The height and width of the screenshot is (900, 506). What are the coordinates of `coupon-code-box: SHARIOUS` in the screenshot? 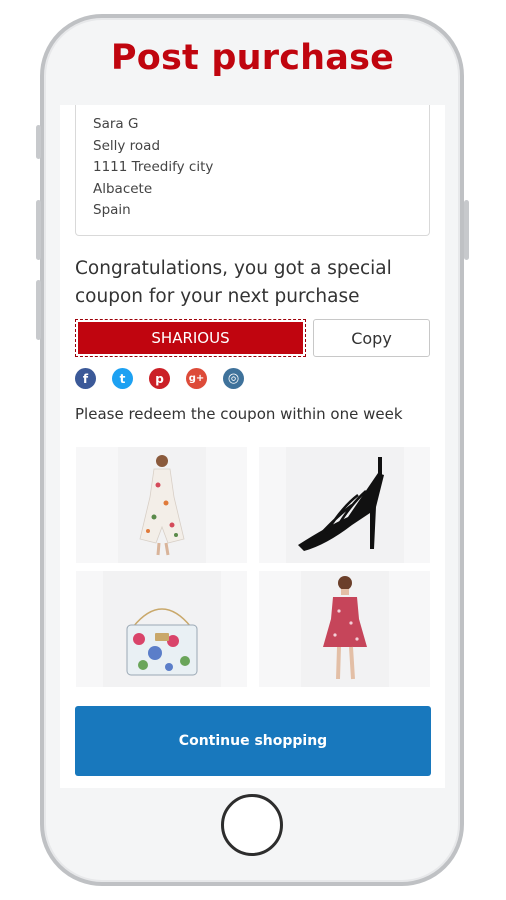 It's located at (190, 338).